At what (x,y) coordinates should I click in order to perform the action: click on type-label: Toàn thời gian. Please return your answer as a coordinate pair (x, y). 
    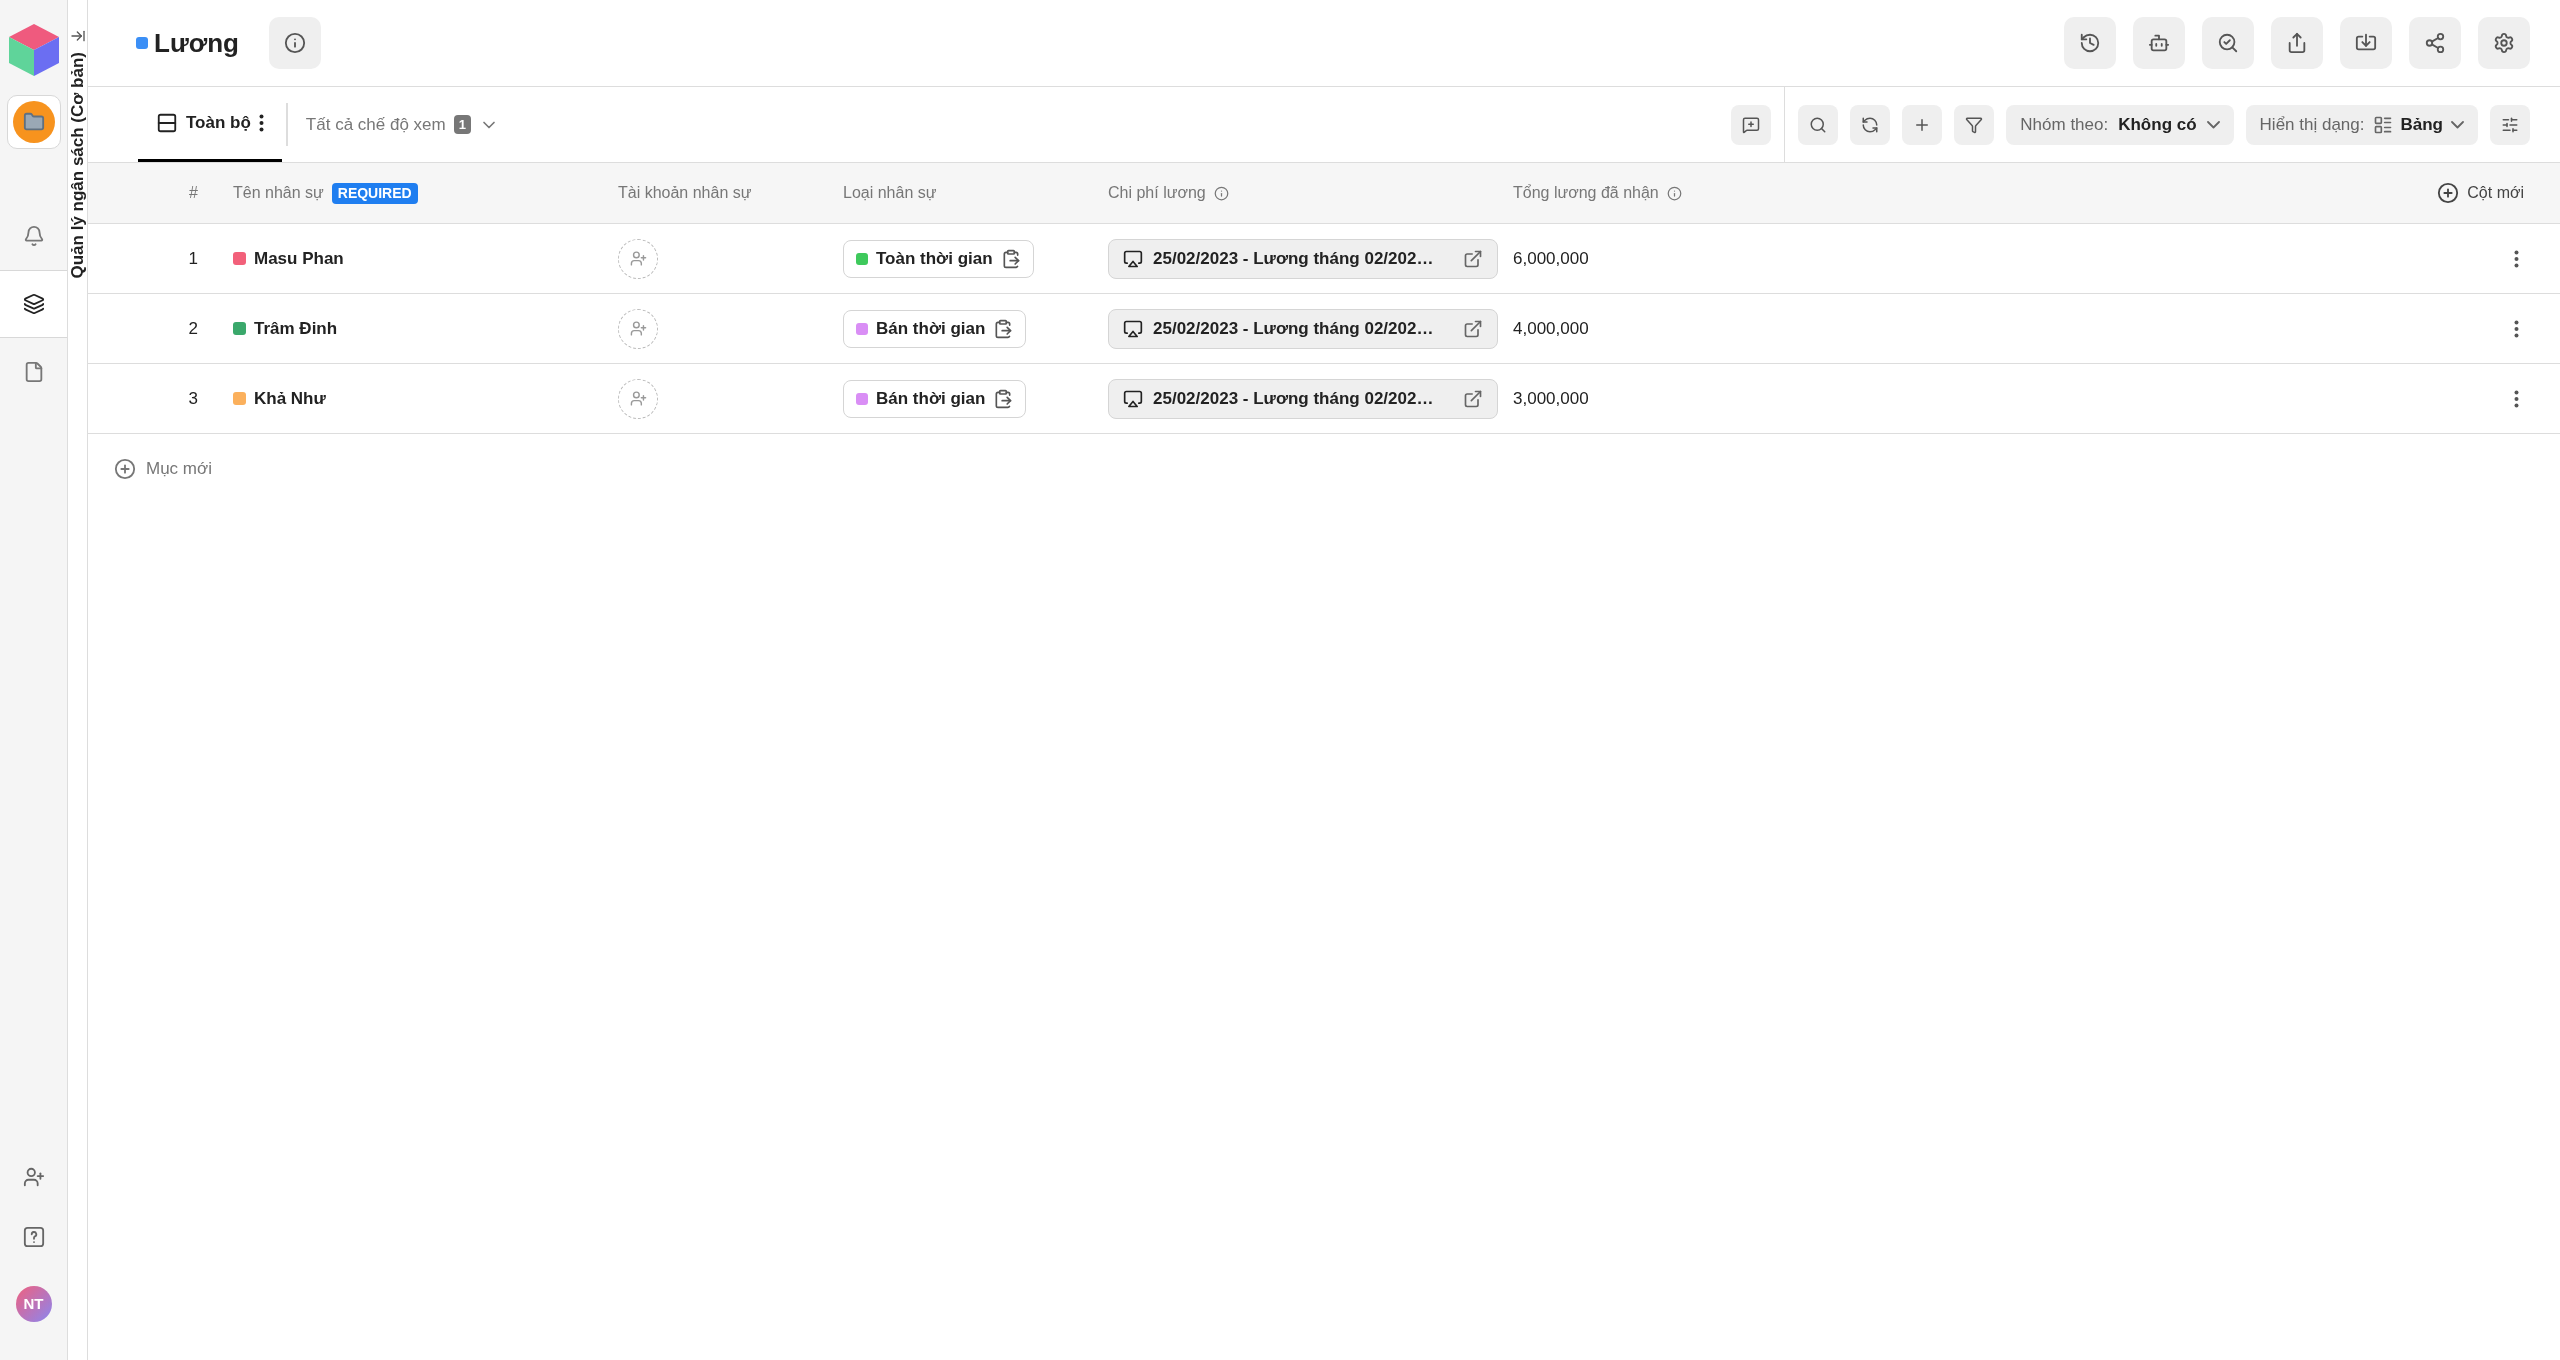
    Looking at the image, I should click on (934, 258).